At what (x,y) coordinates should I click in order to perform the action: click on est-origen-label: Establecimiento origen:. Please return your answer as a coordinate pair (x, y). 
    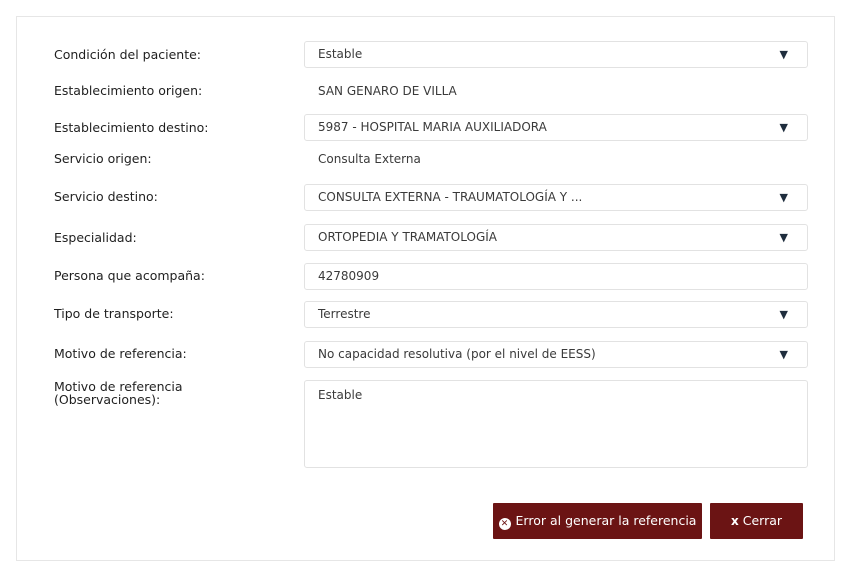
    Looking at the image, I should click on (128, 90).